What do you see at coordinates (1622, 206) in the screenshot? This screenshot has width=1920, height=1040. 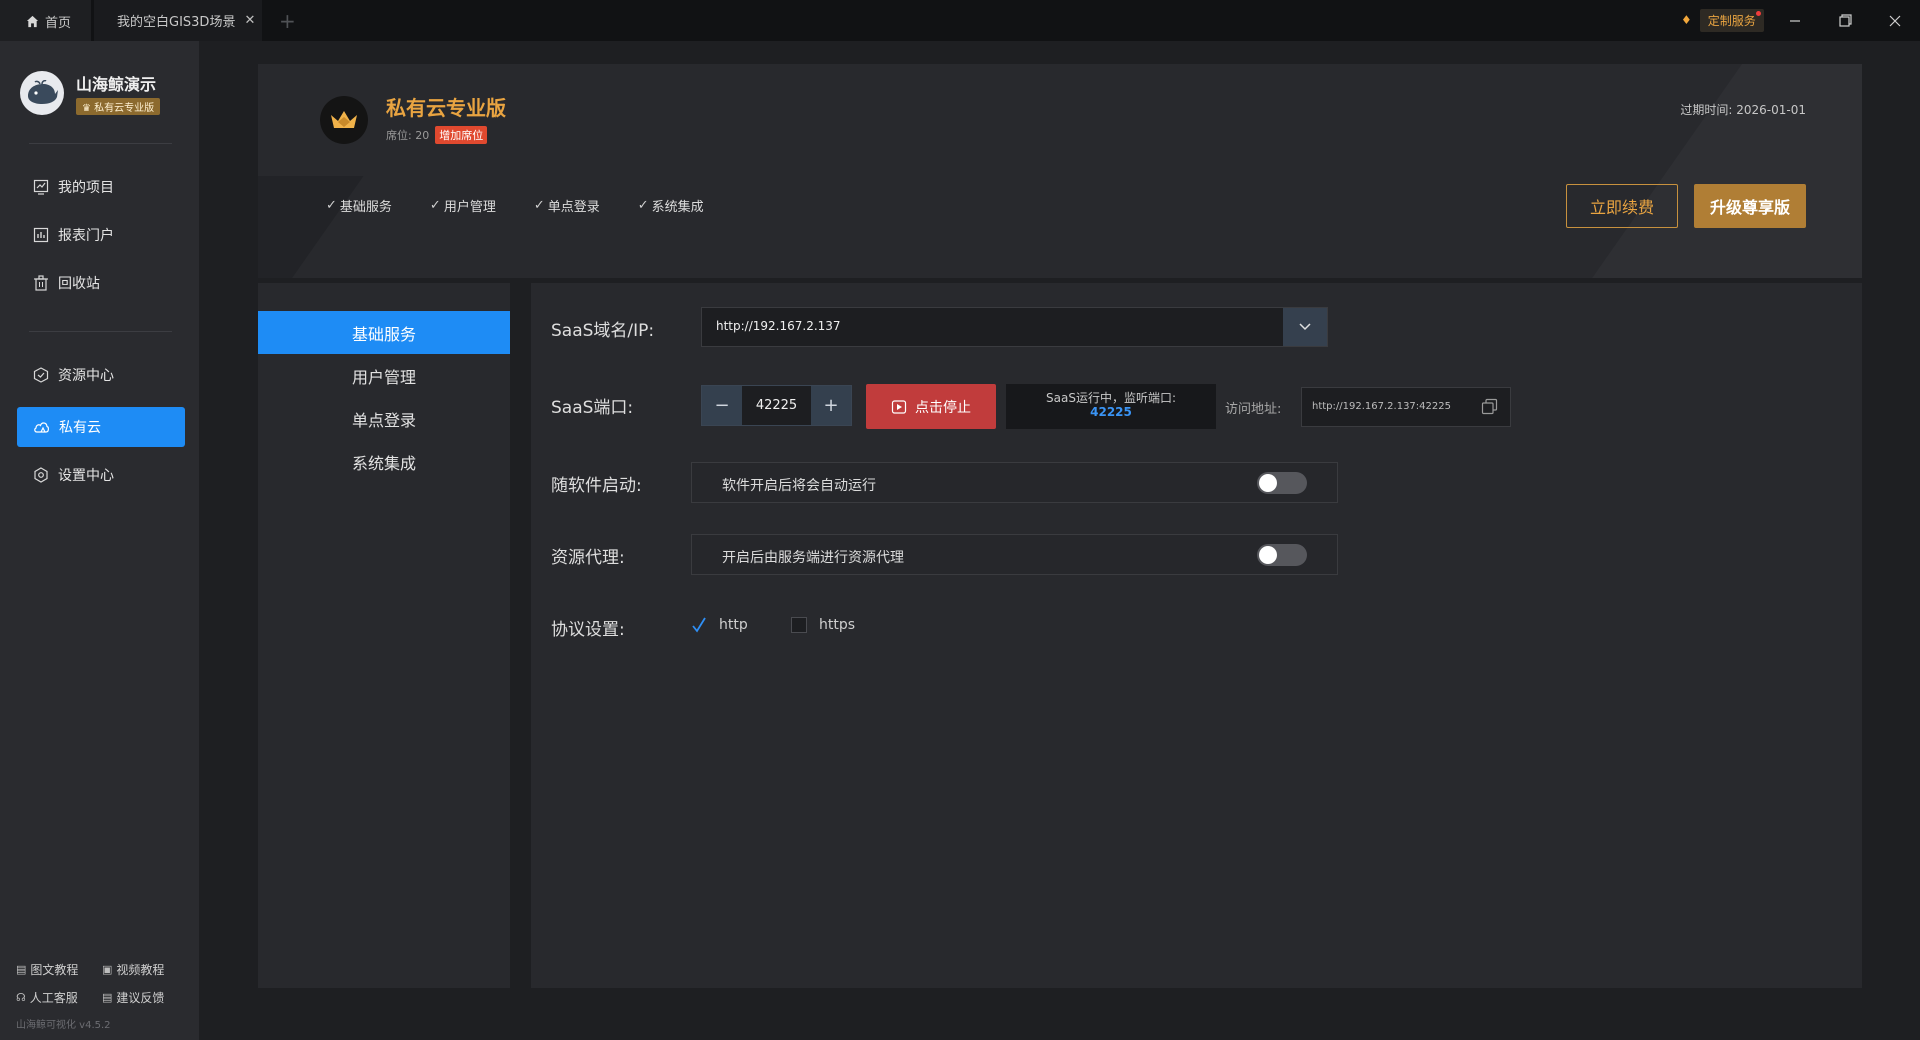 I see `renew-button: 立即续费` at bounding box center [1622, 206].